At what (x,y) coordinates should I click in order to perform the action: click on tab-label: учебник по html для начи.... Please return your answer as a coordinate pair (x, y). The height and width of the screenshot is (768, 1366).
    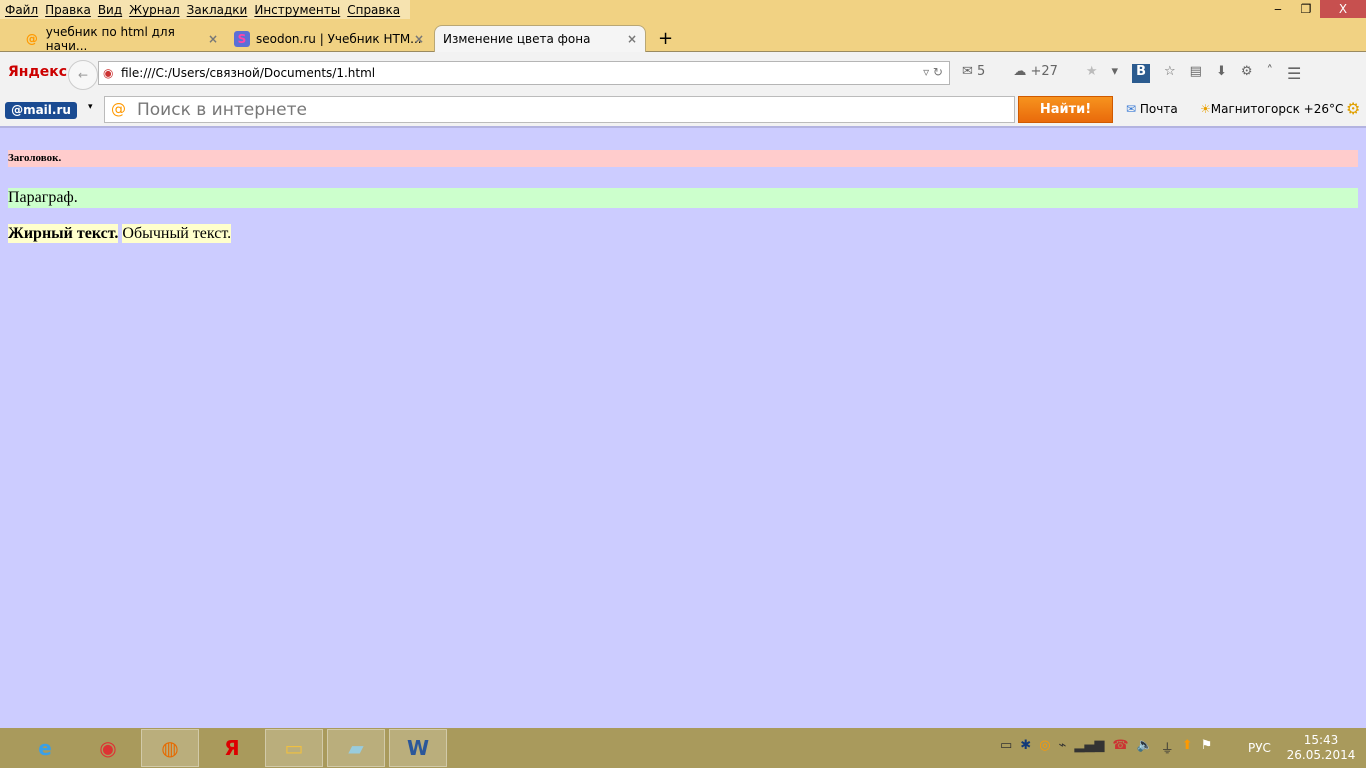
    Looking at the image, I should click on (110, 38).